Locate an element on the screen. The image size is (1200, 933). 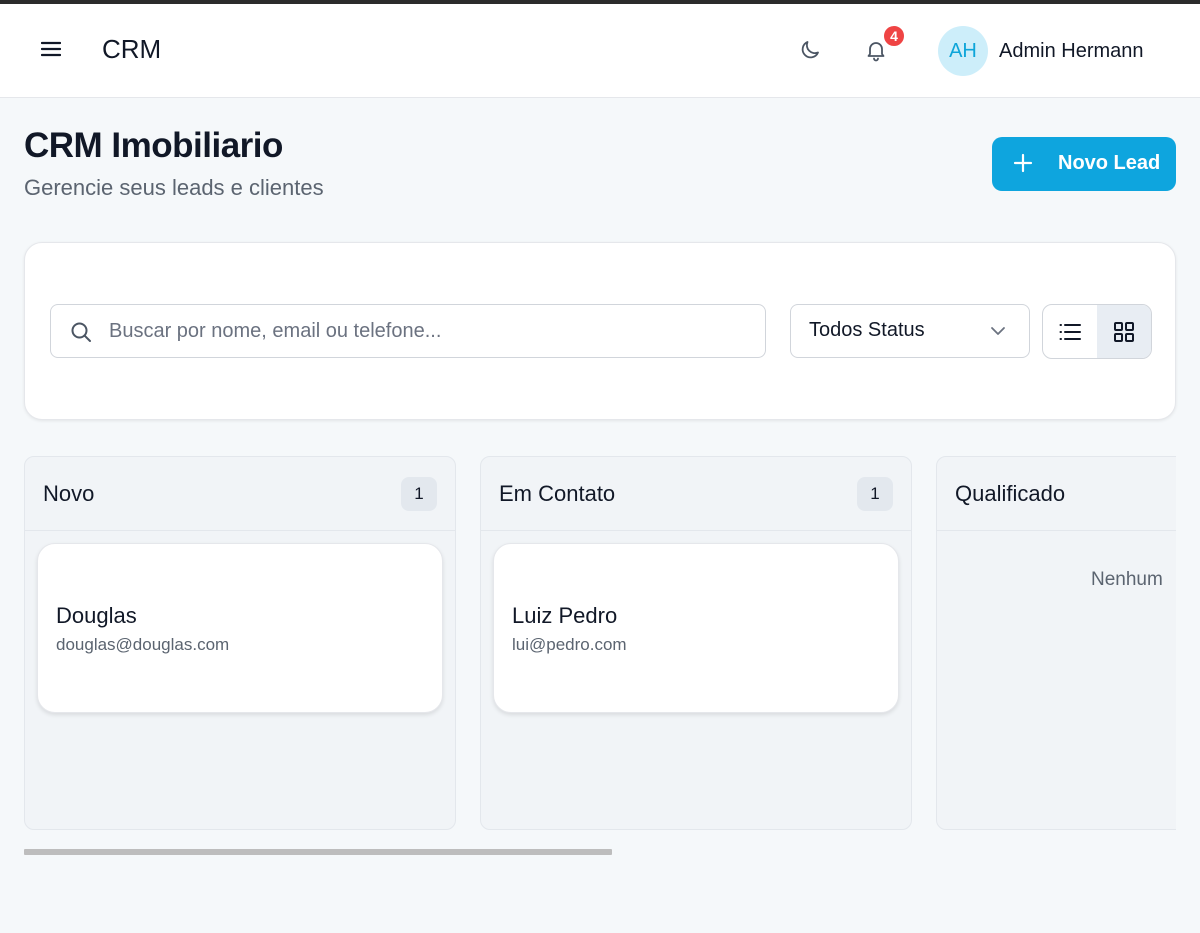
lead-card: Luiz Pedro lui@pedro.com is located at coordinates (696, 628).